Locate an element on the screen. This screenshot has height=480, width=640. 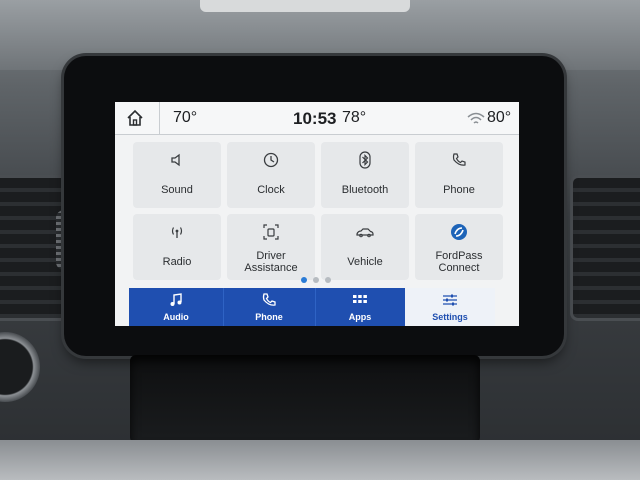
clock-readout: 10:53 is located at coordinates (315, 118).